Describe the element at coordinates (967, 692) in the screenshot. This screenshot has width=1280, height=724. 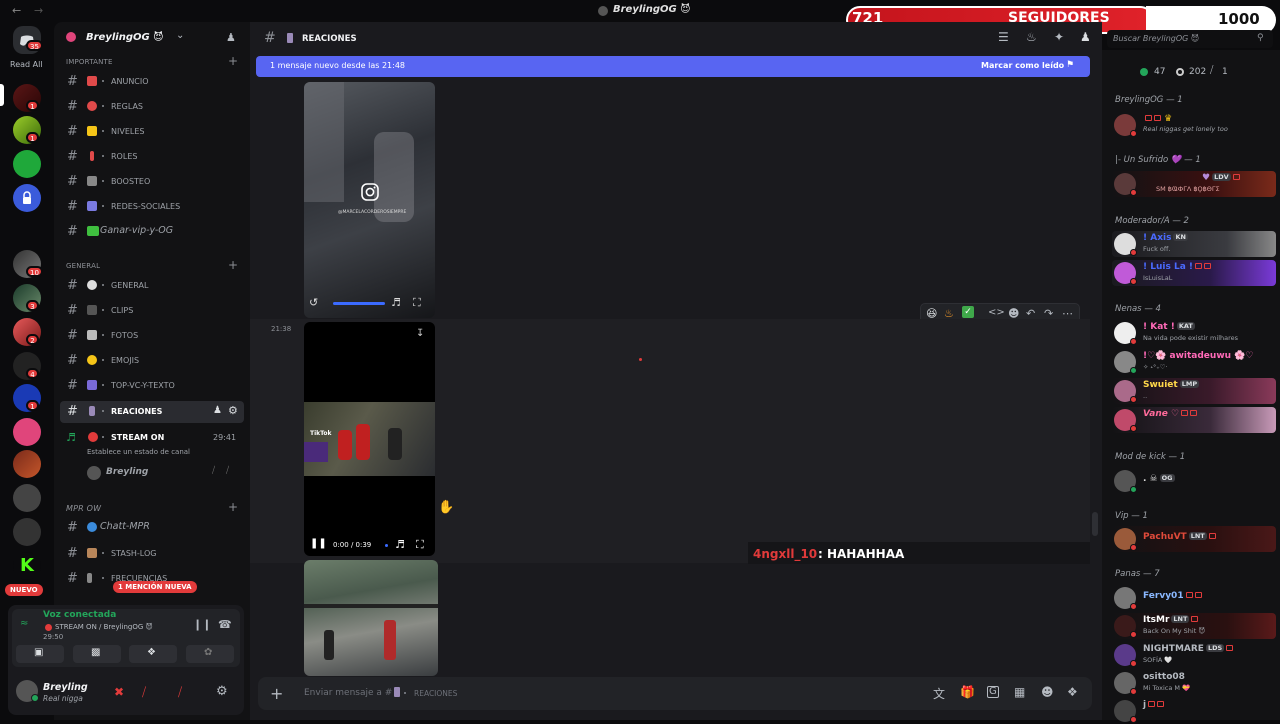
I see `gift-icon: 🎁` at that location.